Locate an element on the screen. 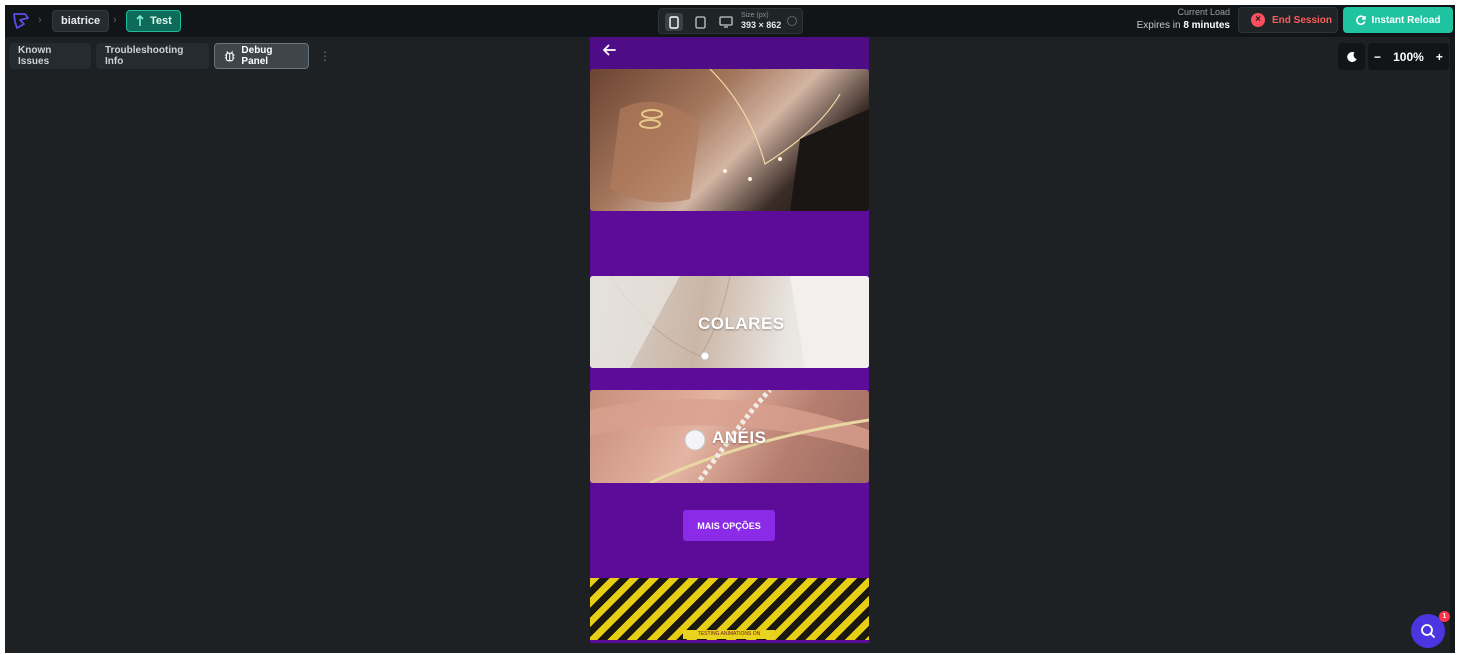  tablet-view-button is located at coordinates (700, 22).